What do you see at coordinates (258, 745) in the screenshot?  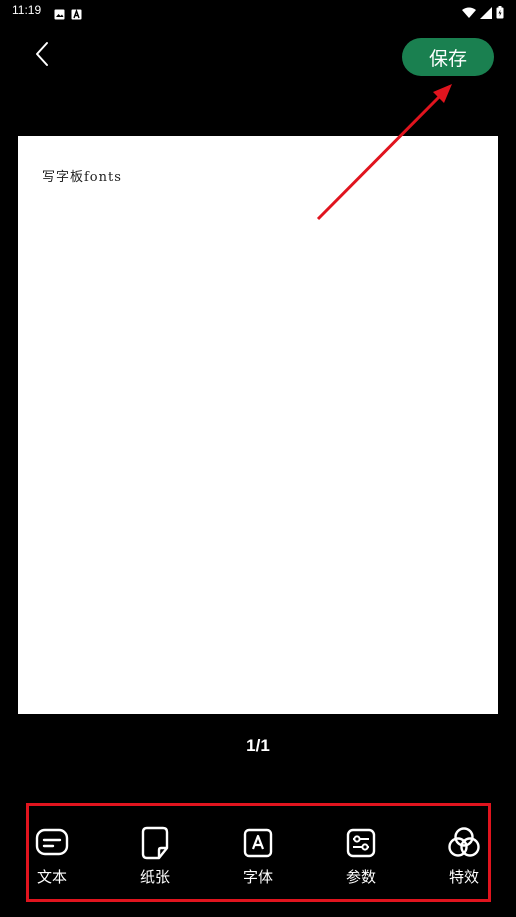 I see `page-indicator: 1/1` at bounding box center [258, 745].